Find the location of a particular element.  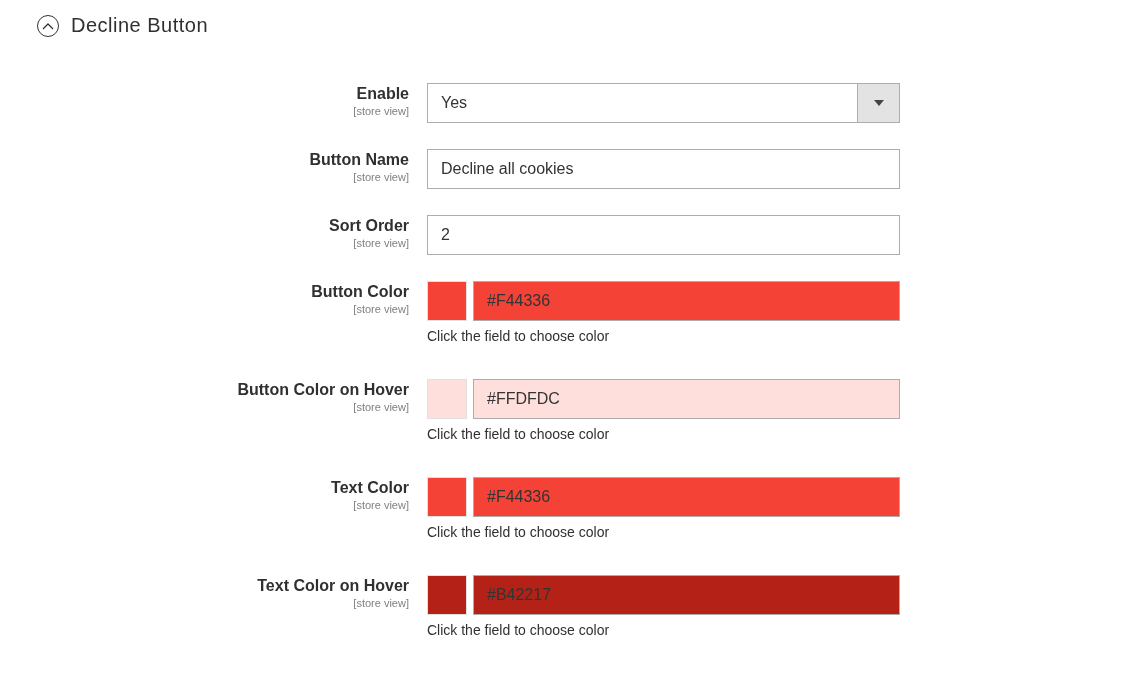

collapse-toggle is located at coordinates (48, 25).